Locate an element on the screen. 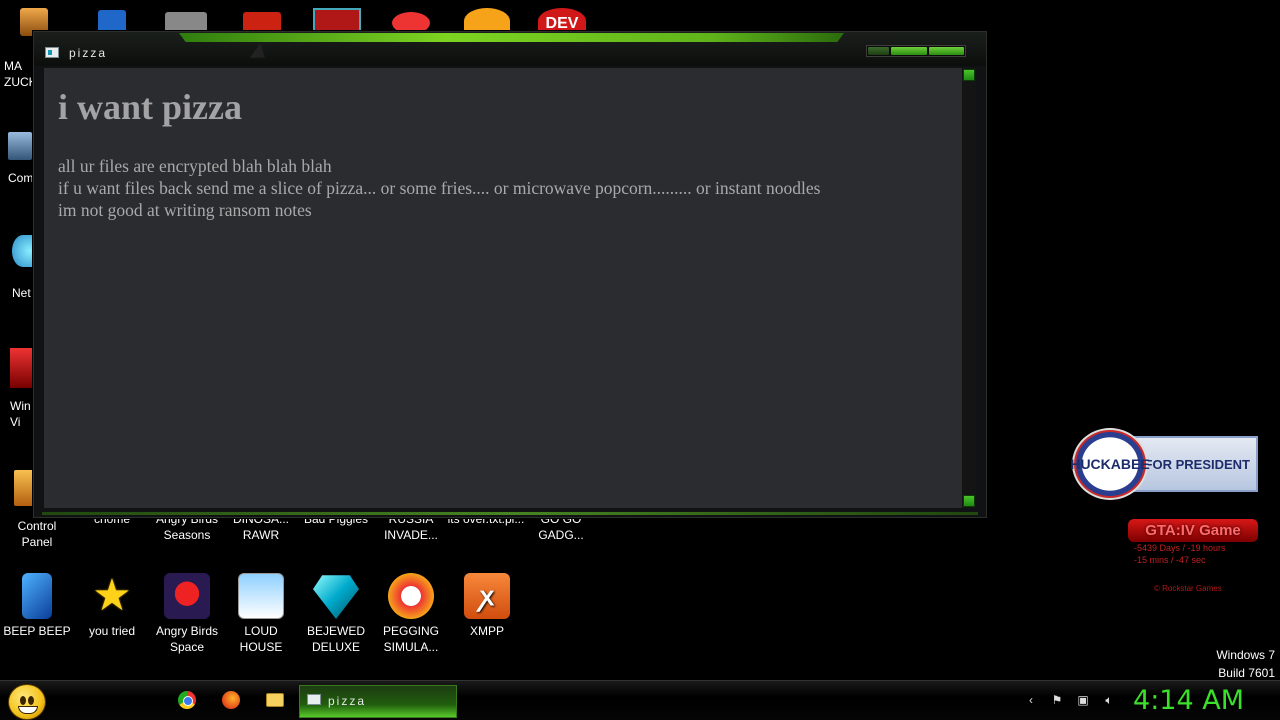  titlebar-accent is located at coordinates (511, 37).